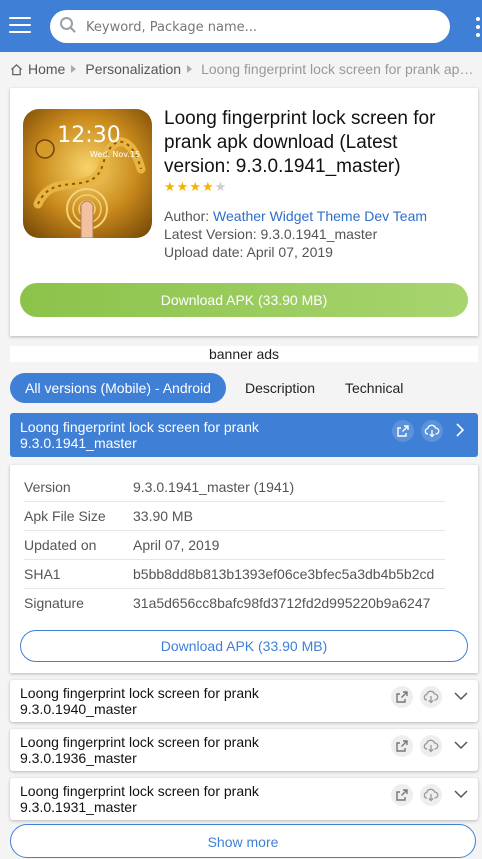 The height and width of the screenshot is (859, 482). Describe the element at coordinates (460, 430) in the screenshot. I see `chevron-right-icon` at that location.